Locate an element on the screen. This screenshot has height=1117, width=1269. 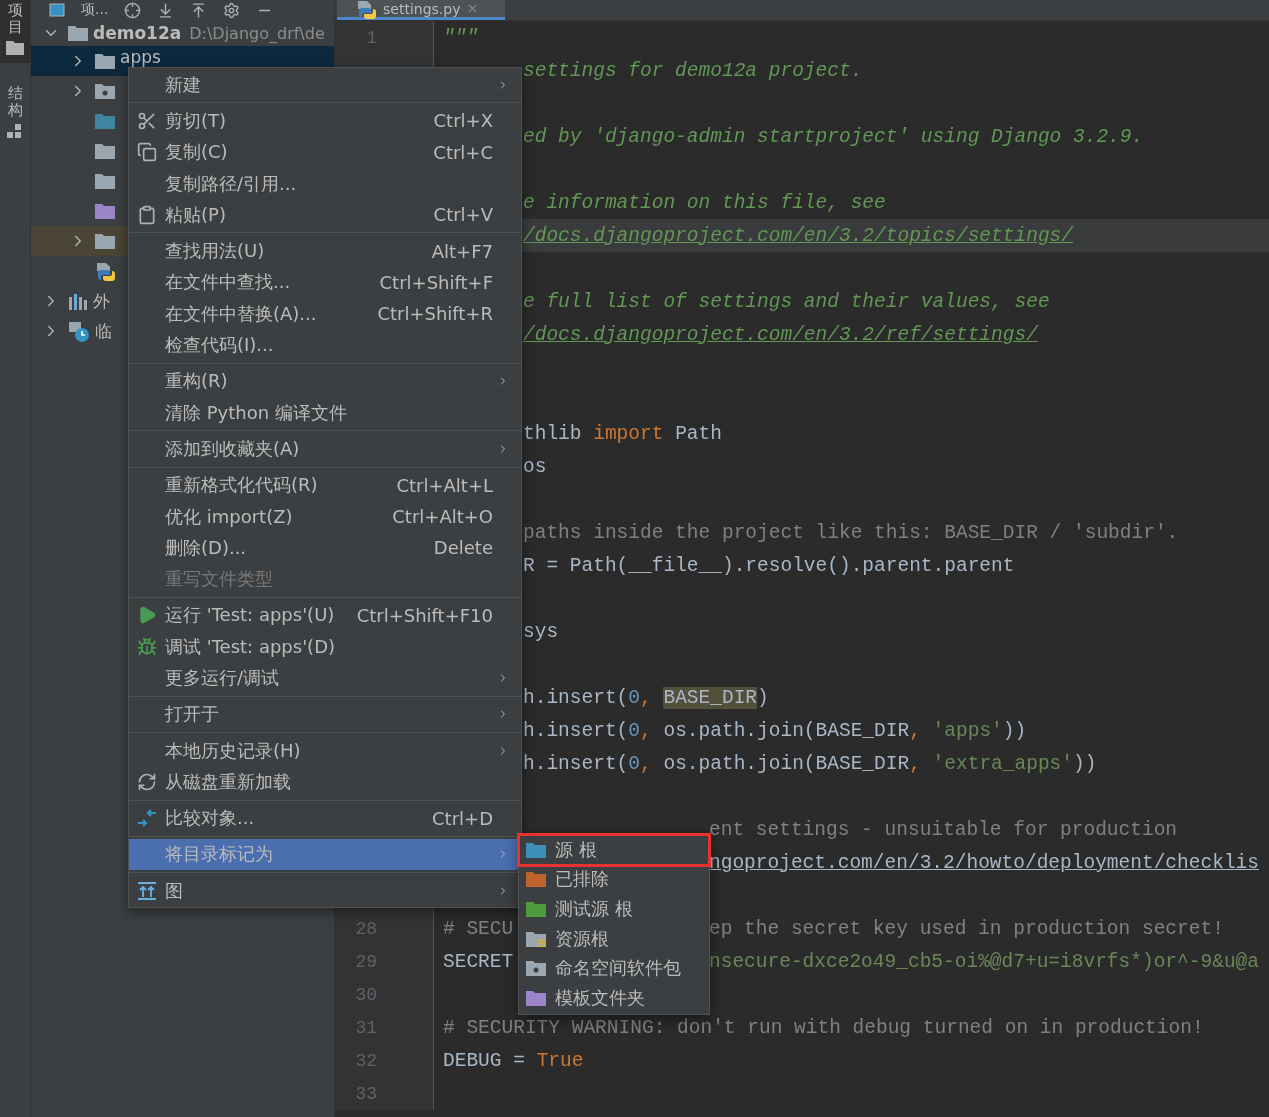
shortcut-text: Ctrl+C is located at coordinates (463, 152).